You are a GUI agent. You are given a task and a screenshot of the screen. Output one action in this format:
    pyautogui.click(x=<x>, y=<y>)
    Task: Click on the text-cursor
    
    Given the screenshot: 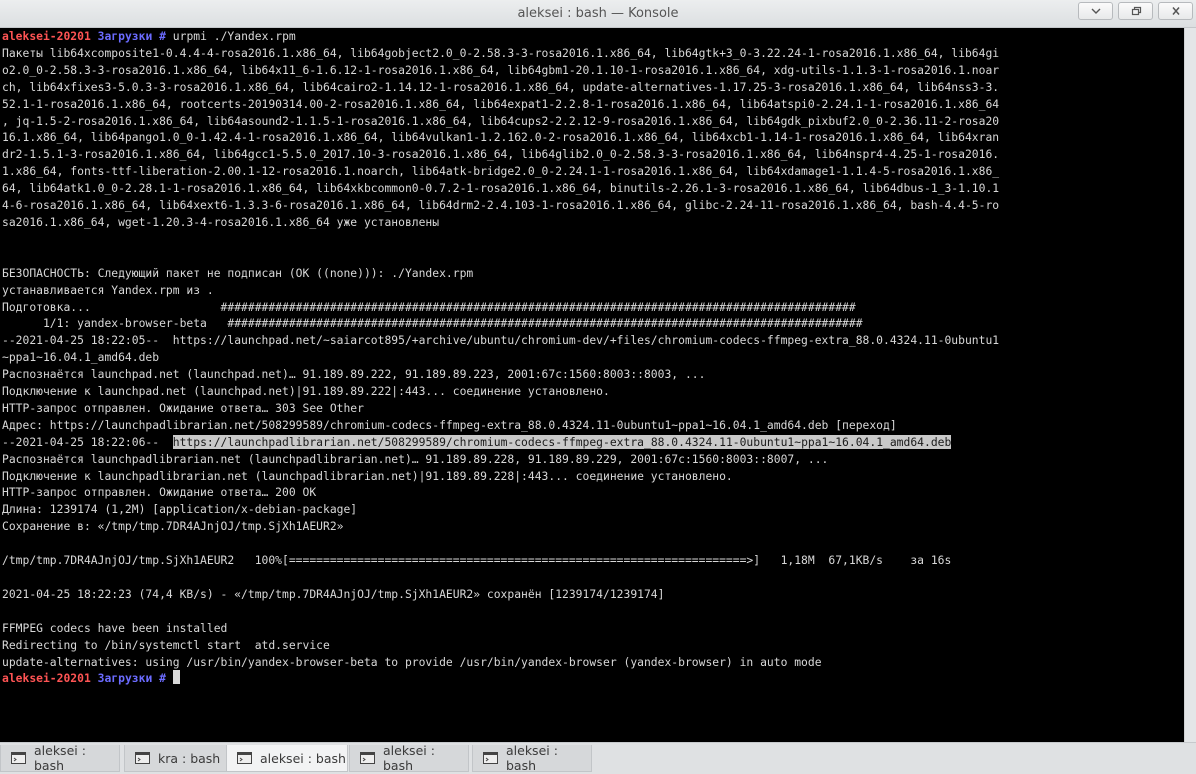 What is the action you would take?
    pyautogui.click(x=176, y=677)
    